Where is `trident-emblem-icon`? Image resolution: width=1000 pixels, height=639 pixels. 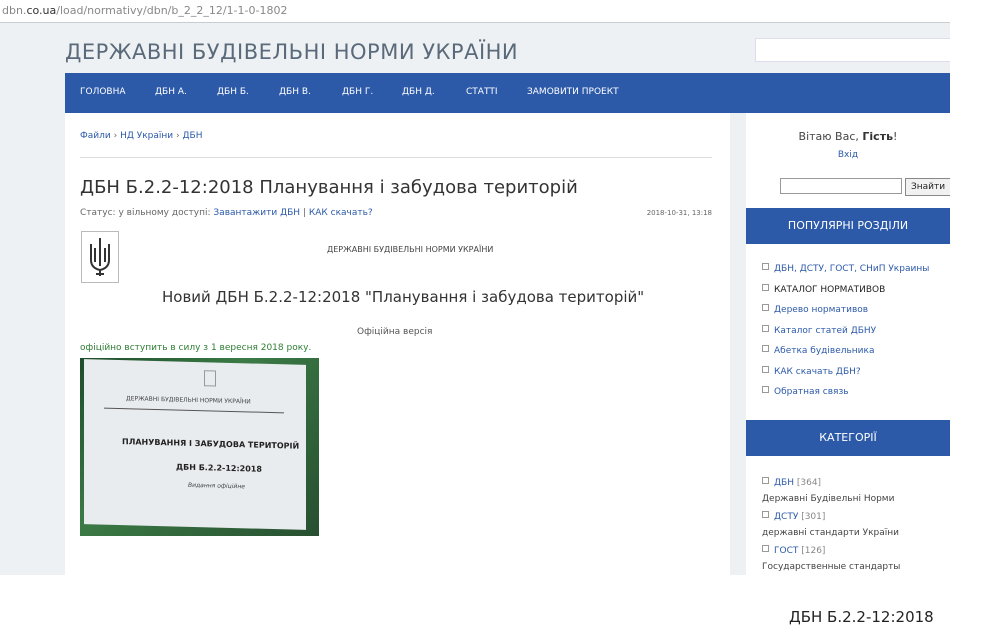
trident-emblem-icon is located at coordinates (100, 257).